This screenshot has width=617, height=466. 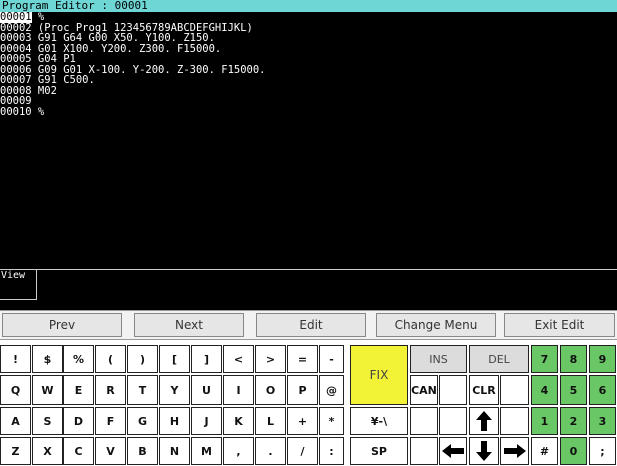 I want to click on numpad-key: 2, so click(x=573, y=421).